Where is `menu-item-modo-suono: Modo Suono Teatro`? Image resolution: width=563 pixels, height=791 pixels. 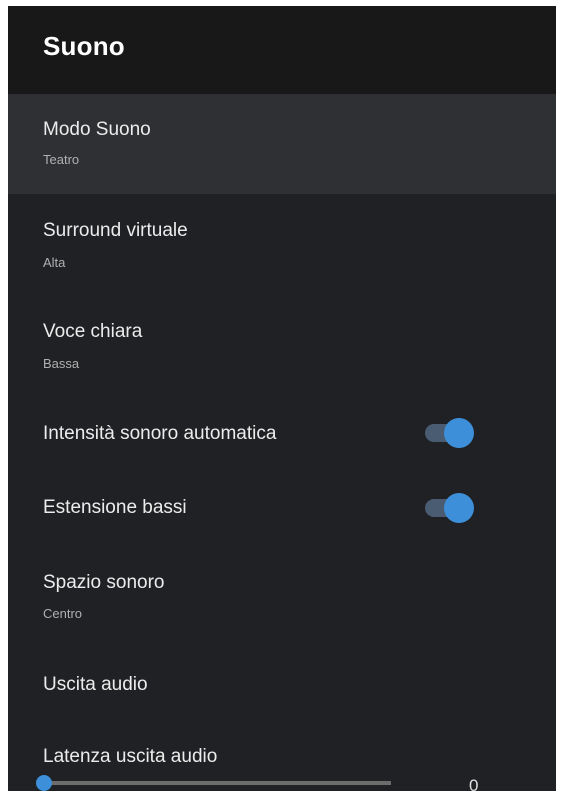 menu-item-modo-suono: Modo Suono Teatro is located at coordinates (282, 144).